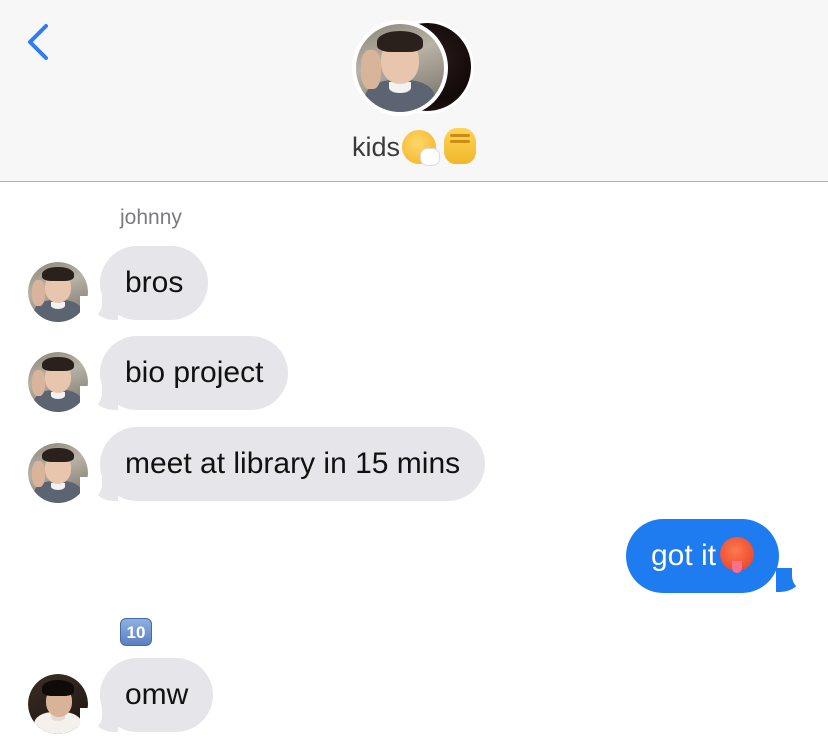  I want to click on sneezing-face-emoji-icon, so click(421, 148).